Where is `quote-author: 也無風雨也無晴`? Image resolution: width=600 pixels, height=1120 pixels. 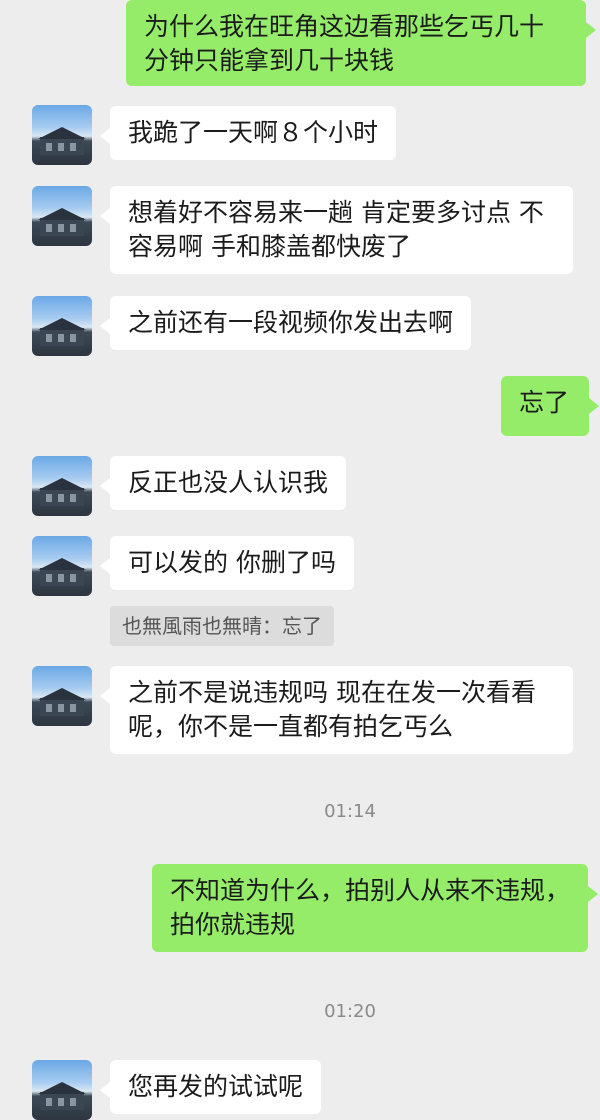 quote-author: 也無風雨也無晴 is located at coordinates (192, 626).